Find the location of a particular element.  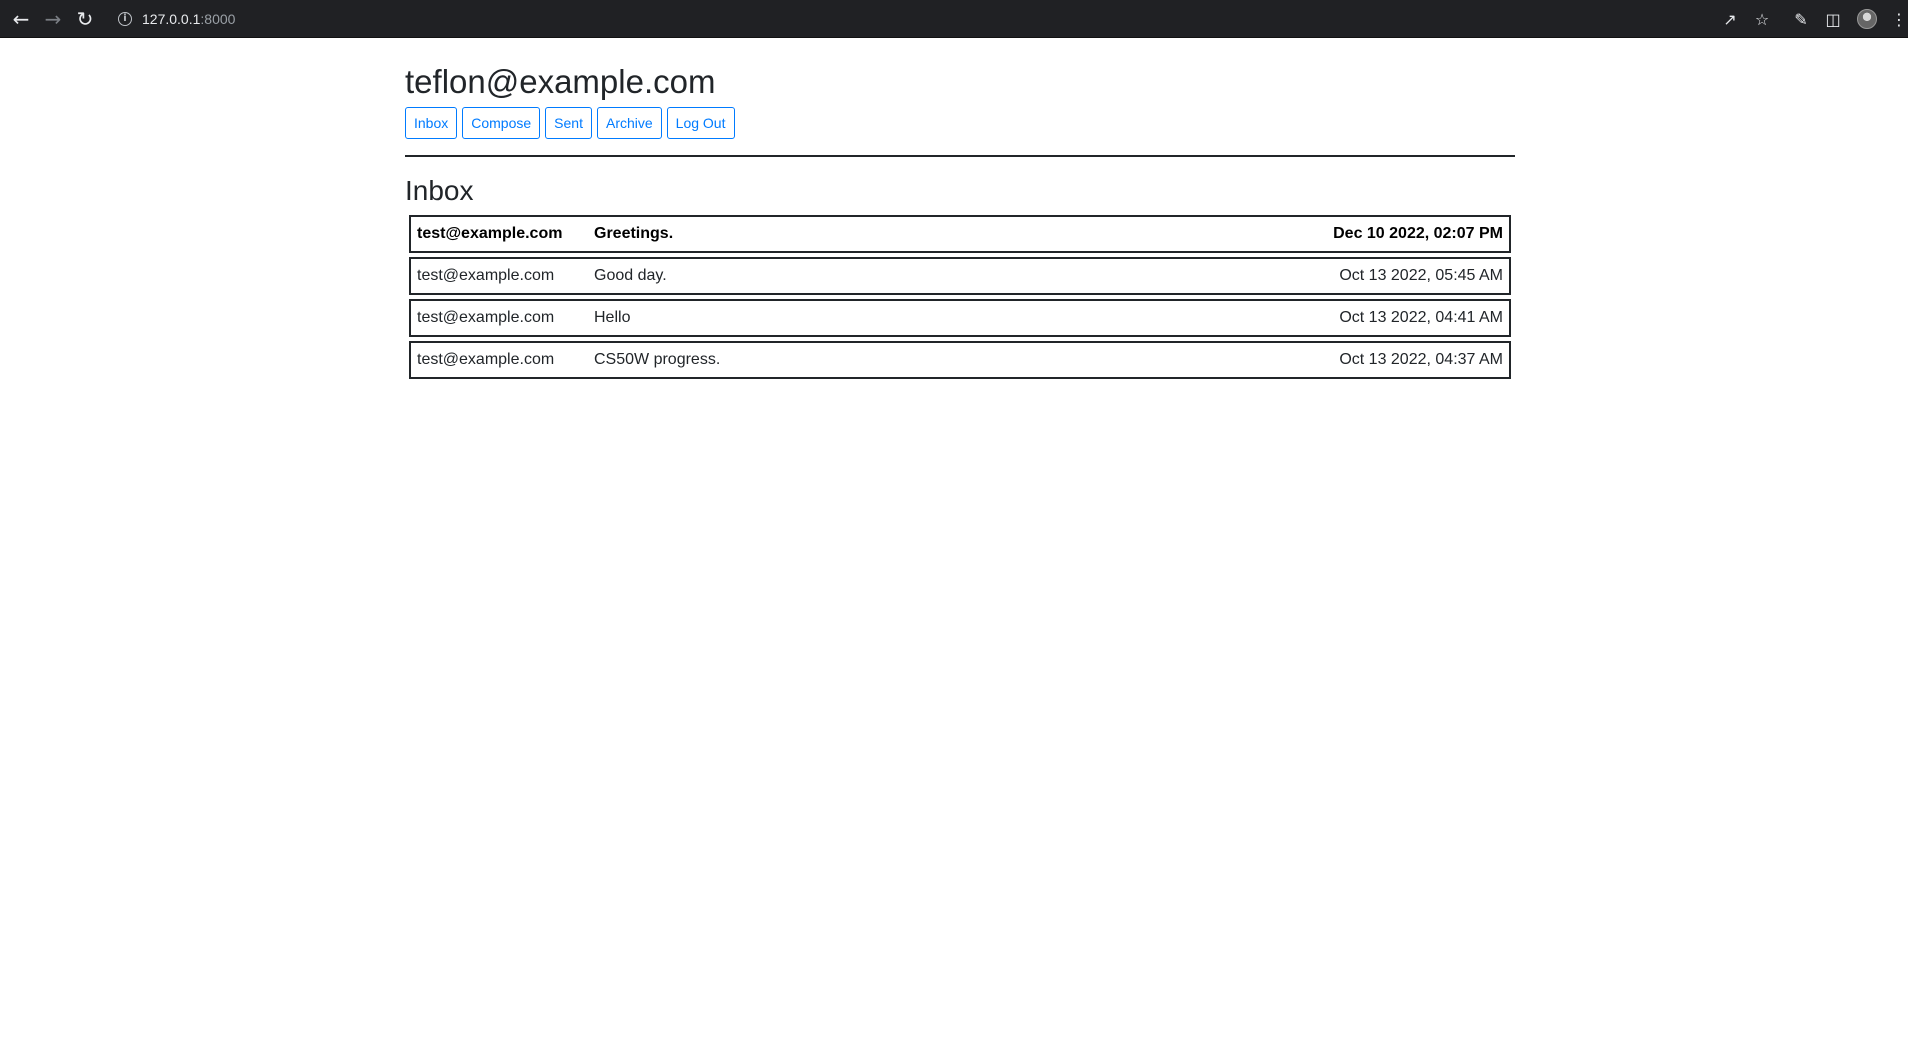

site-info-icon: i is located at coordinates (125, 19).